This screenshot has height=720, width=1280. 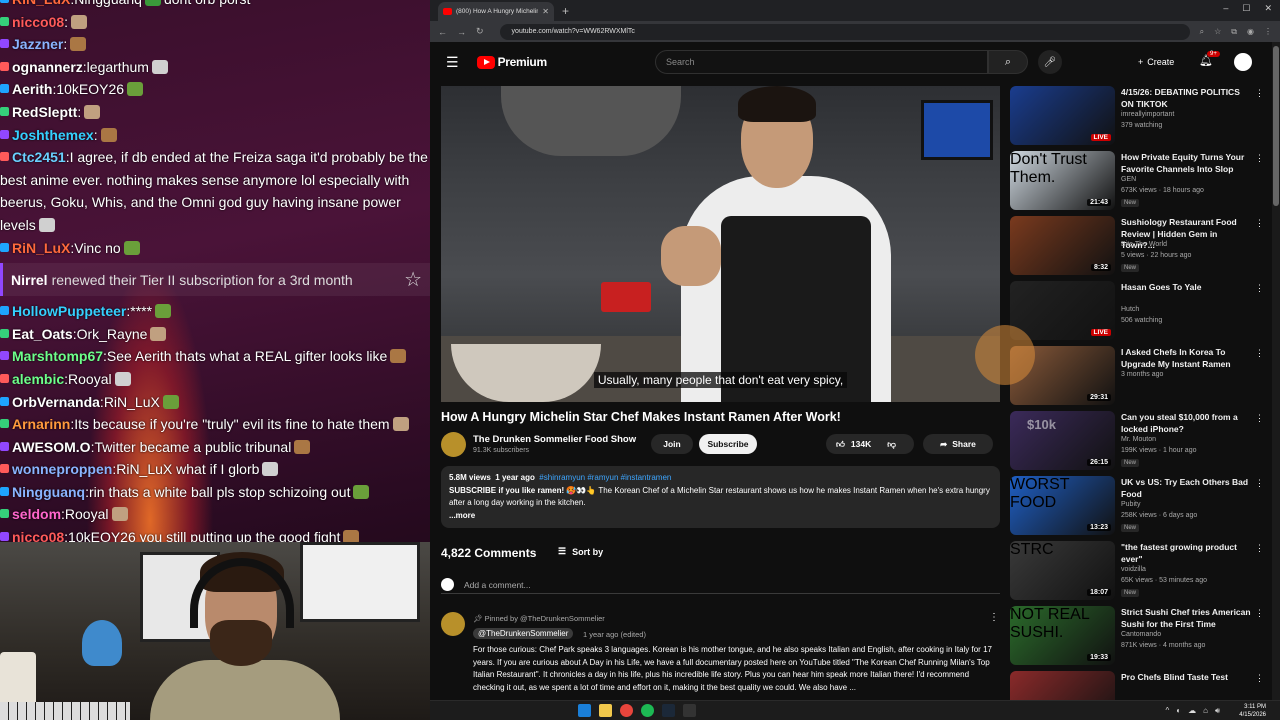 What do you see at coordinates (44, 112) in the screenshot?
I see `chat-username: RedSleptt` at bounding box center [44, 112].